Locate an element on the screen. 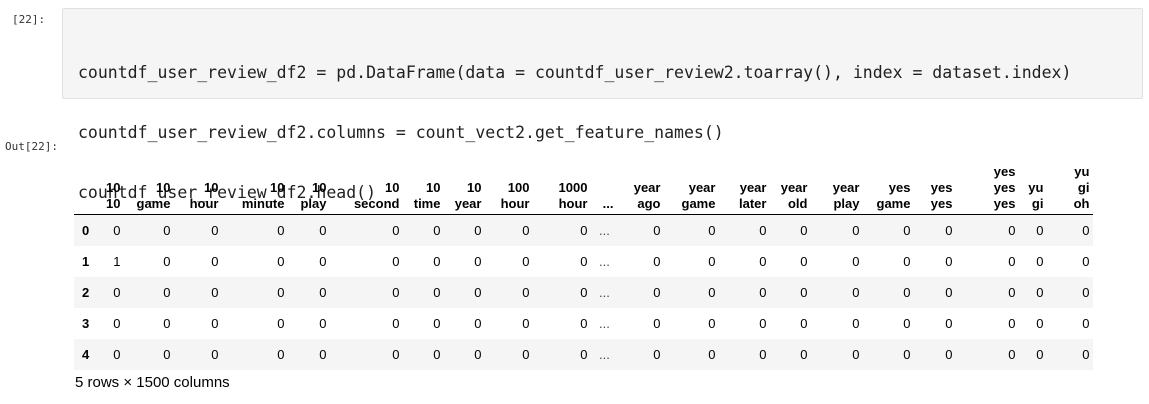  row-index: 3 is located at coordinates (86, 323).